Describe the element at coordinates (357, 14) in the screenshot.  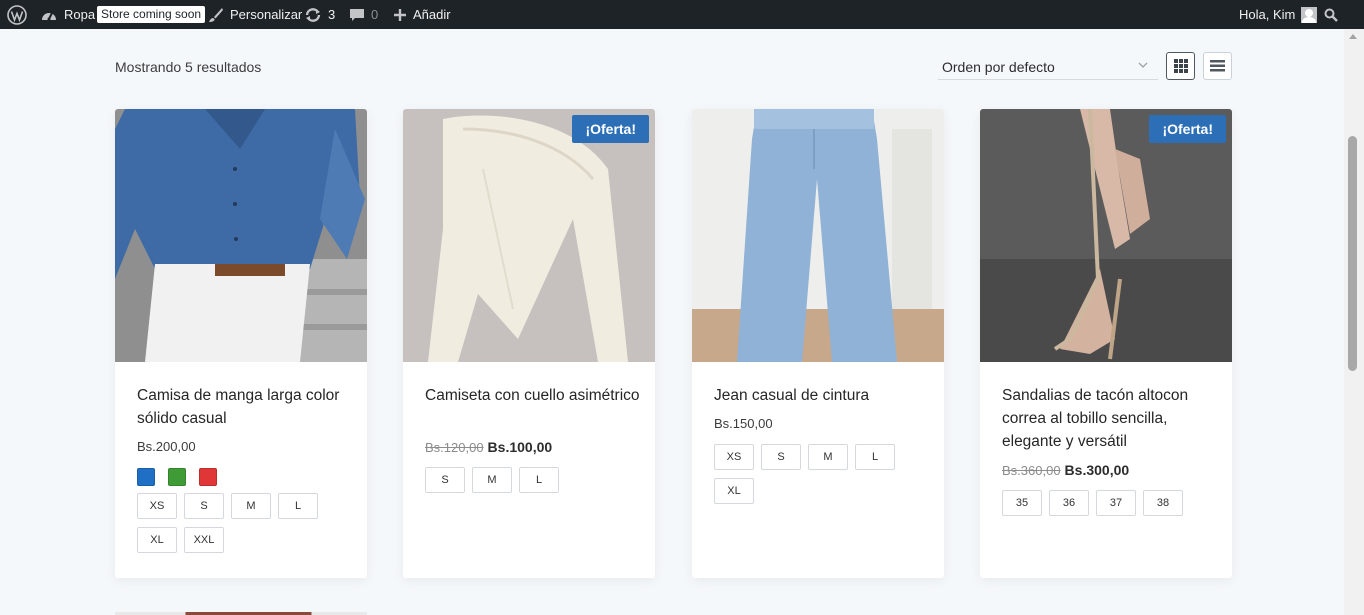
I see `comment-bubble-icon` at that location.